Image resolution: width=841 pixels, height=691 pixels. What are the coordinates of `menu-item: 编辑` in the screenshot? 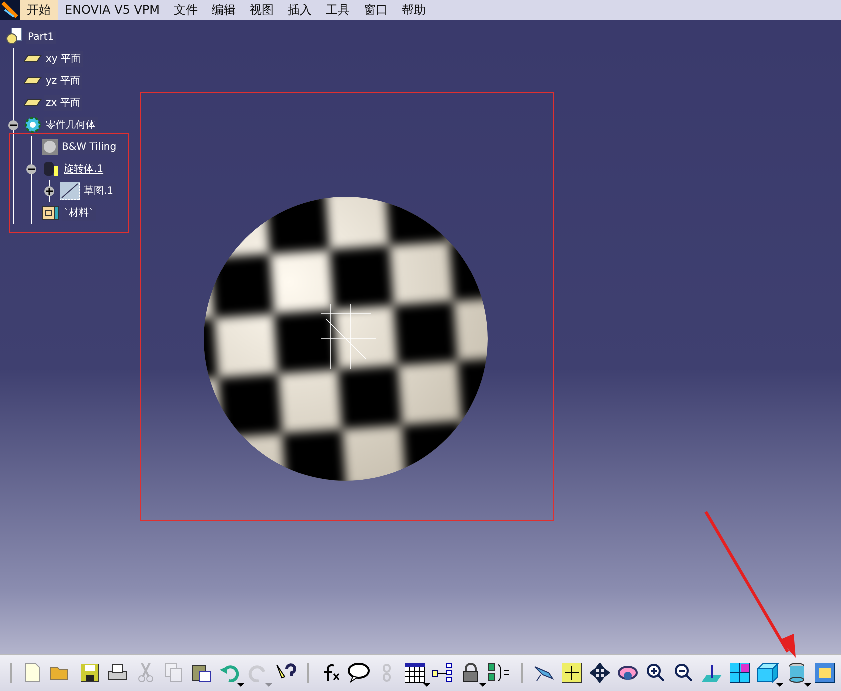 It's located at (224, 10).